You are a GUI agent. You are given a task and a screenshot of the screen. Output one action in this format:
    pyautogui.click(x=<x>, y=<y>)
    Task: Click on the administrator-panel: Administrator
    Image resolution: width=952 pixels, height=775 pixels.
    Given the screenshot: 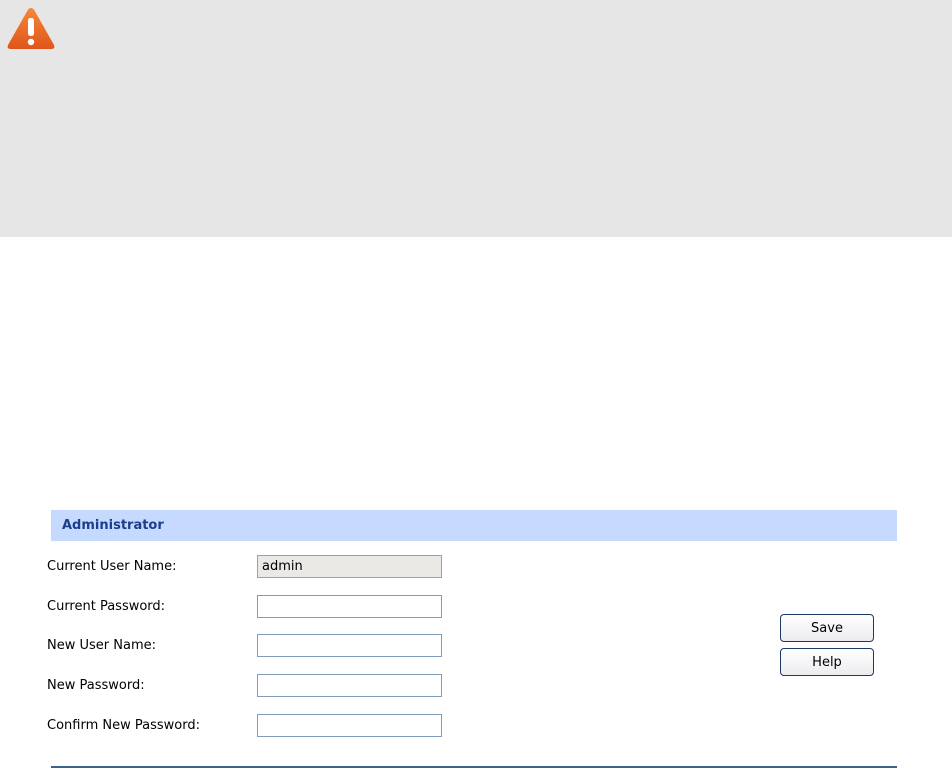 What is the action you would take?
    pyautogui.click(x=474, y=525)
    